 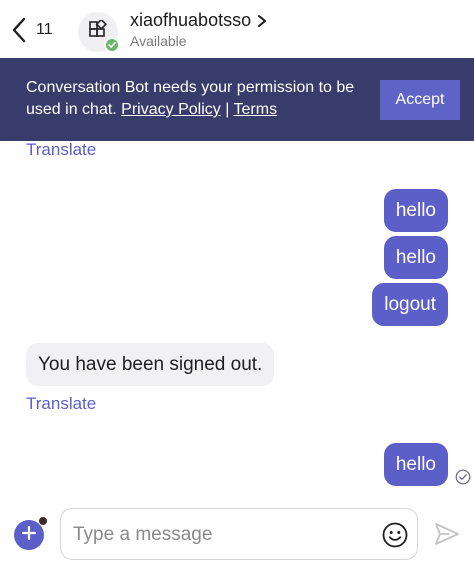 What do you see at coordinates (158, 41) in the screenshot?
I see `presence-status: Available` at bounding box center [158, 41].